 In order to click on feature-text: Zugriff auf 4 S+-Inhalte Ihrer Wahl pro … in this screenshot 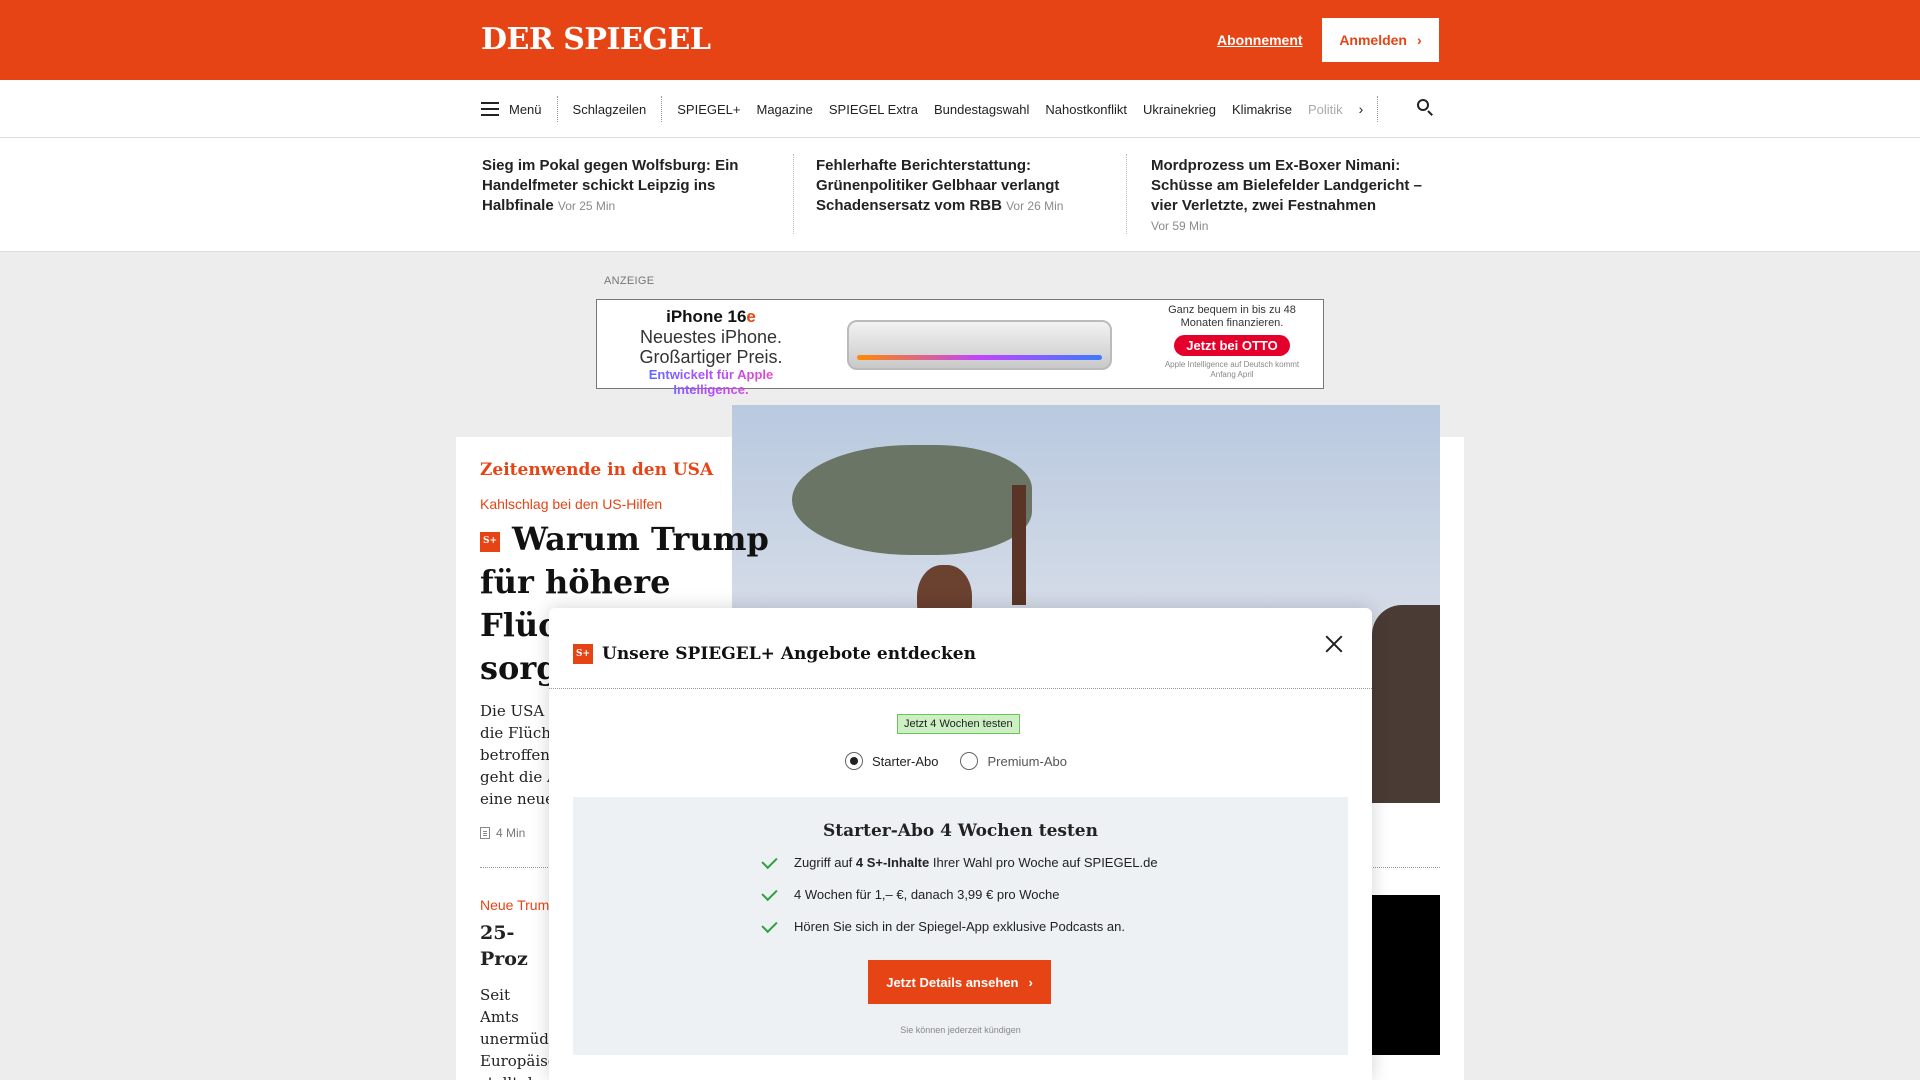, I will do `click(976, 862)`.